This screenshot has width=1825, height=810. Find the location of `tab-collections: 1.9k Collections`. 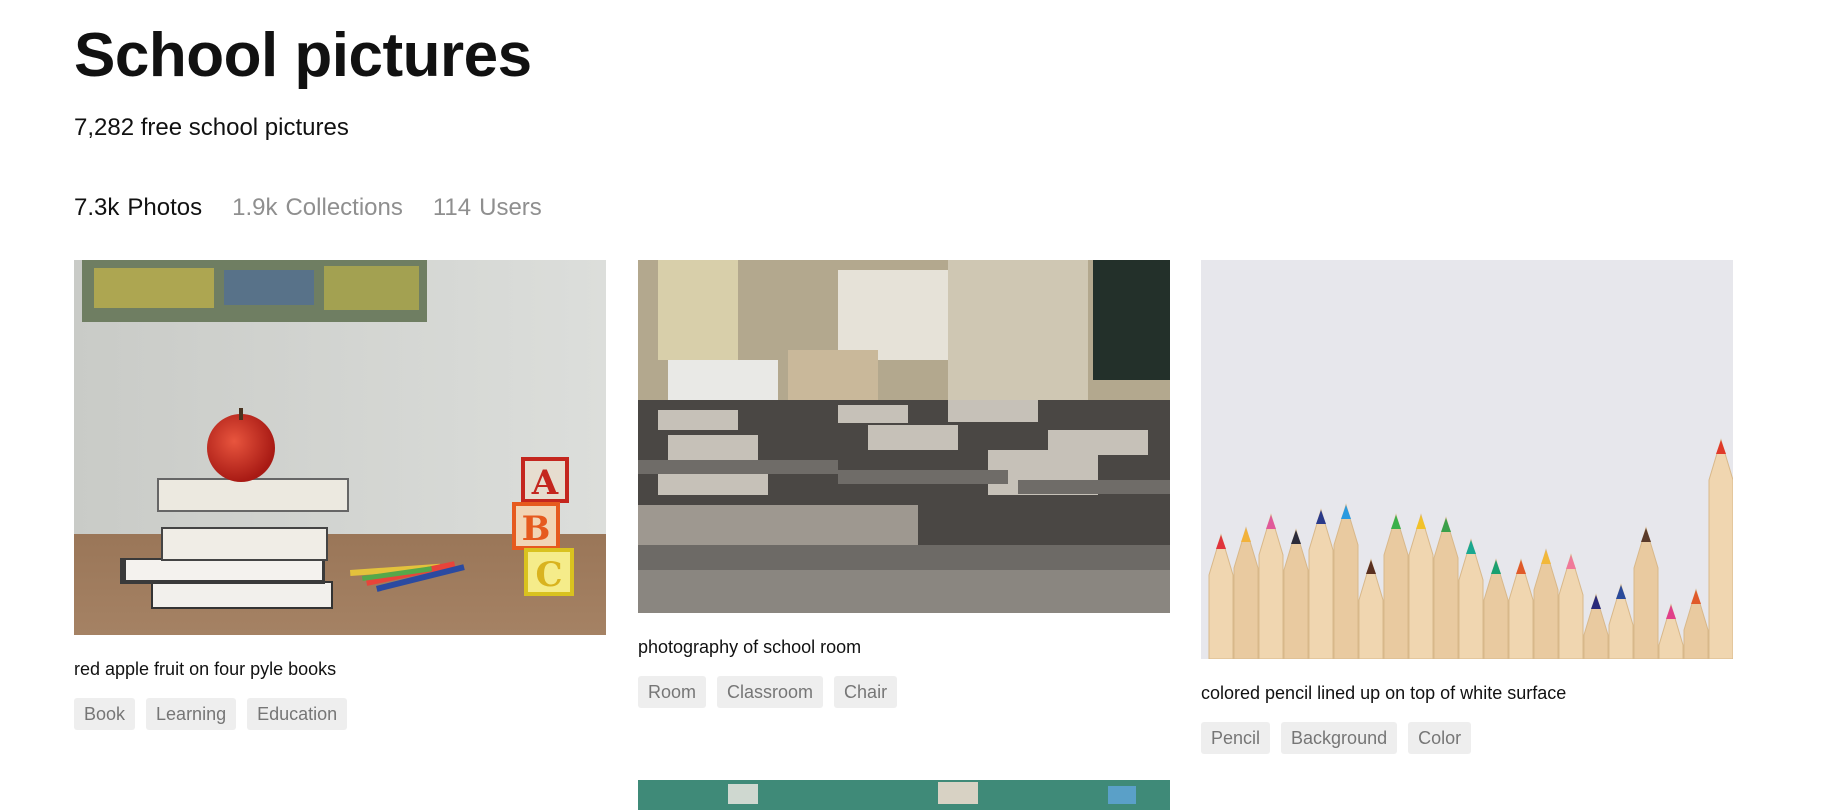

tab-collections: 1.9k Collections is located at coordinates (317, 208).